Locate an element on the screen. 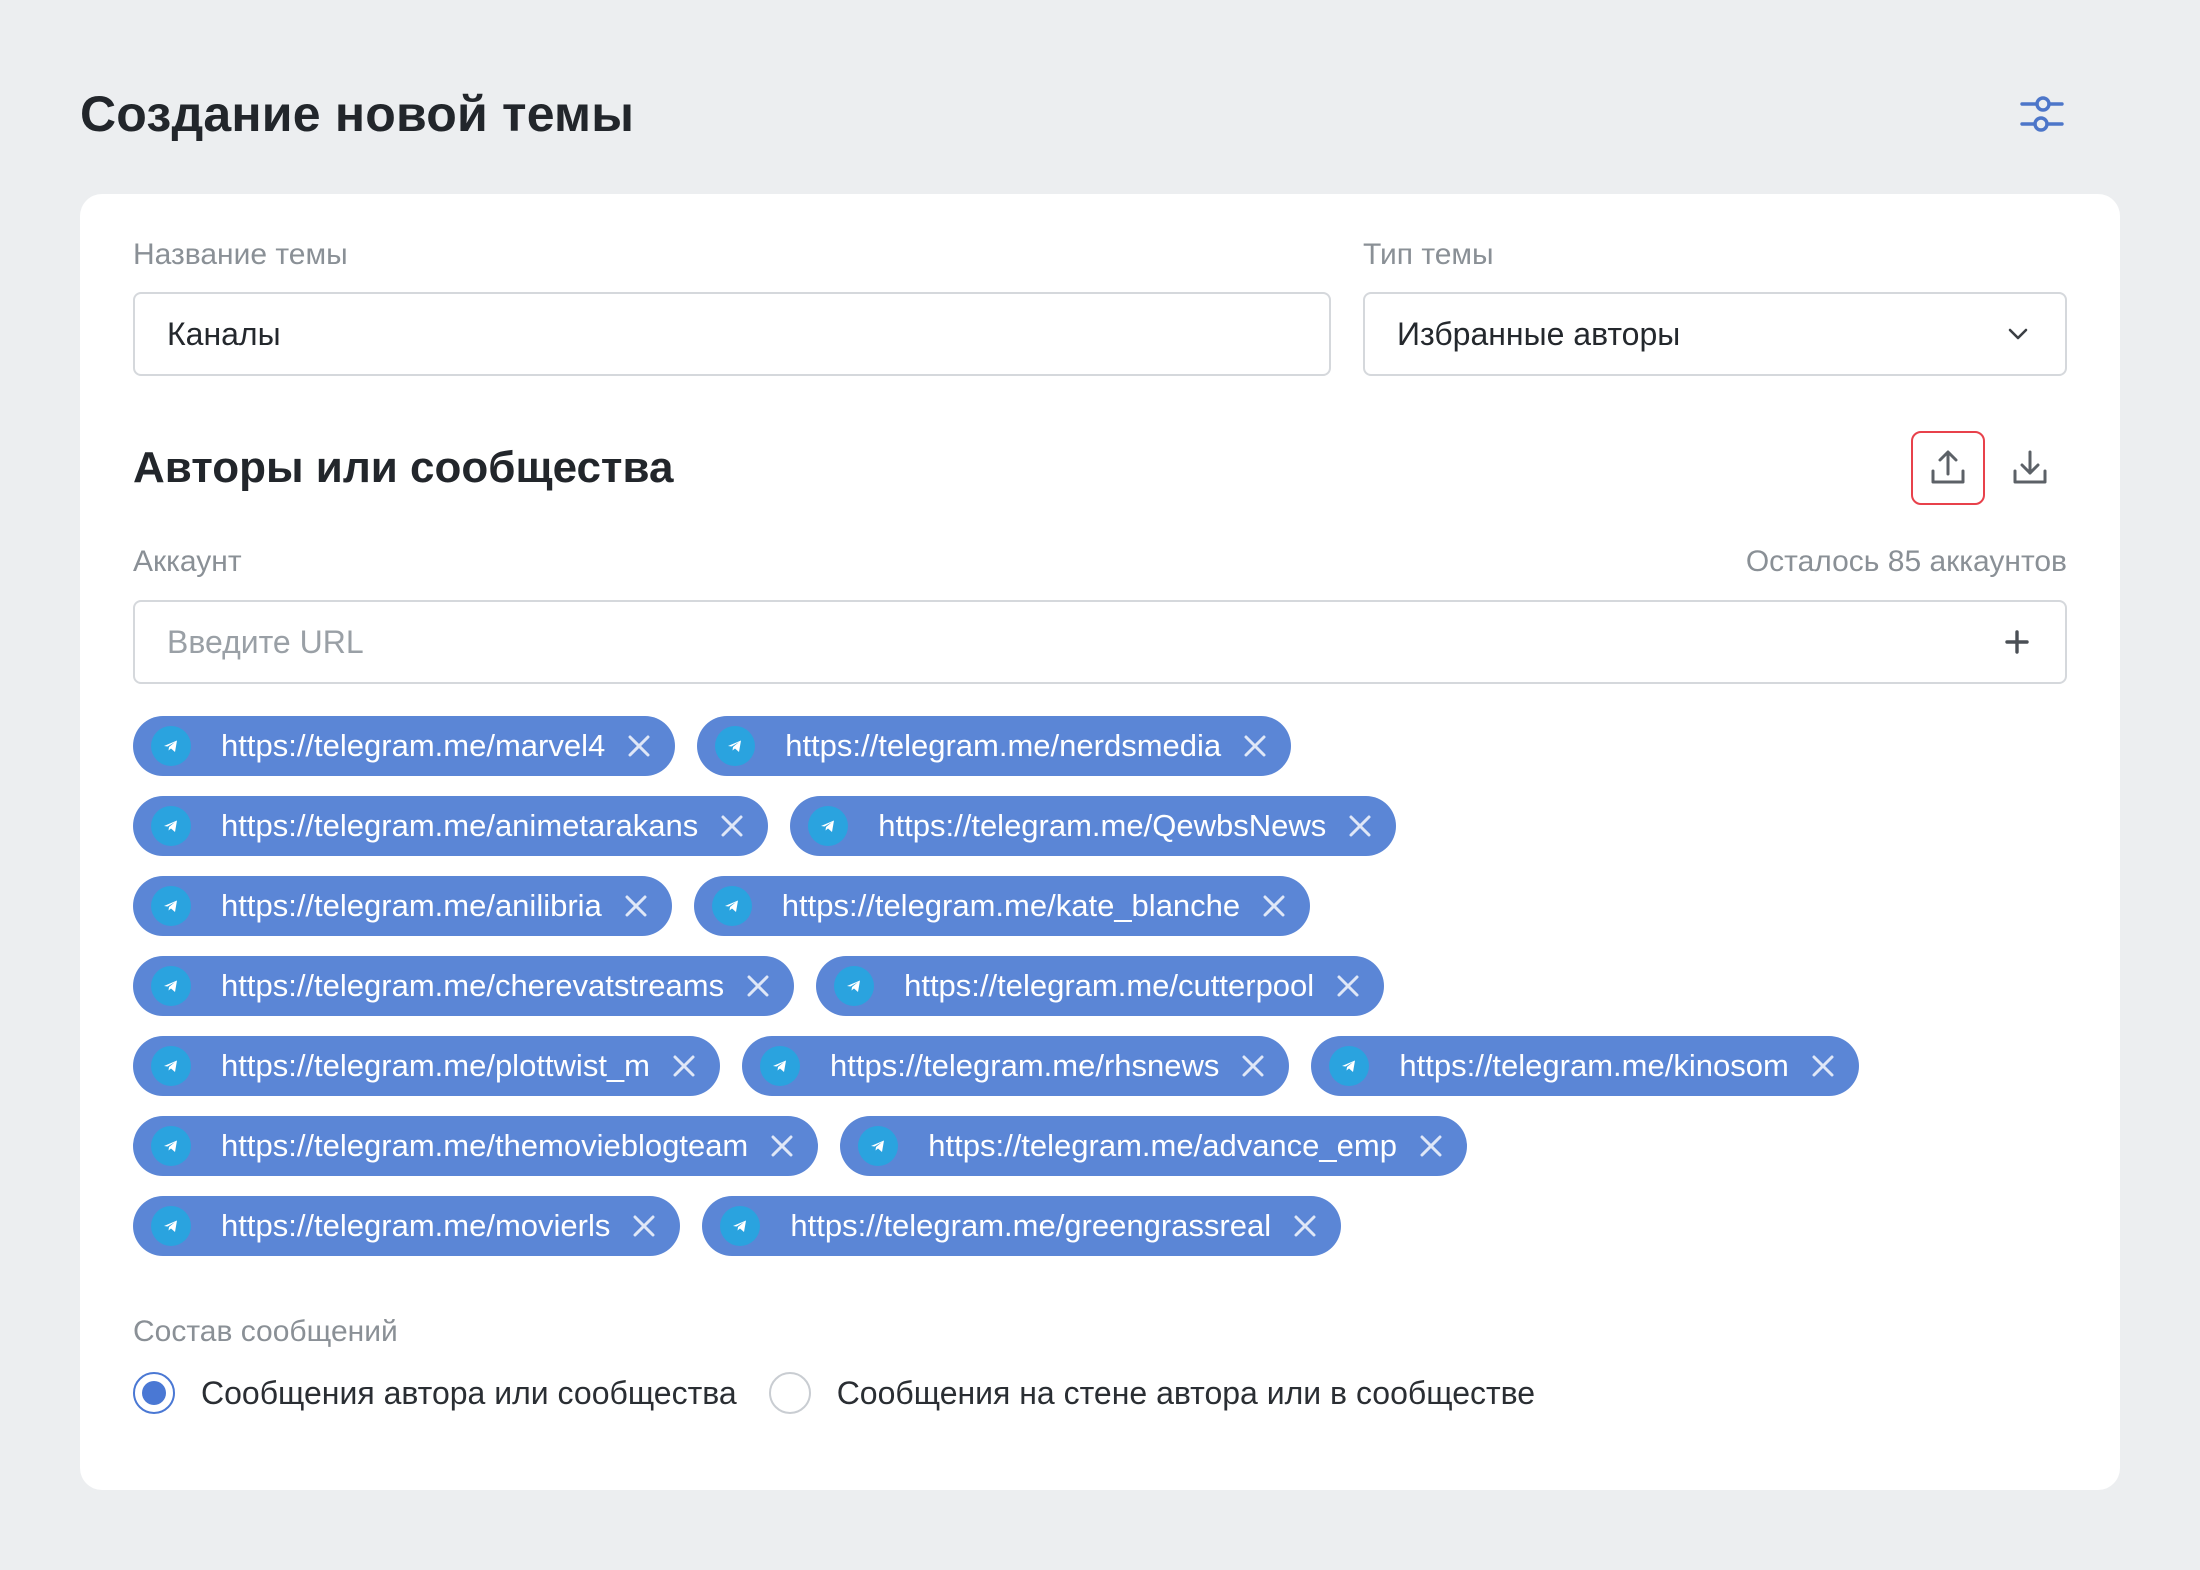  settings-button is located at coordinates (2042, 114).